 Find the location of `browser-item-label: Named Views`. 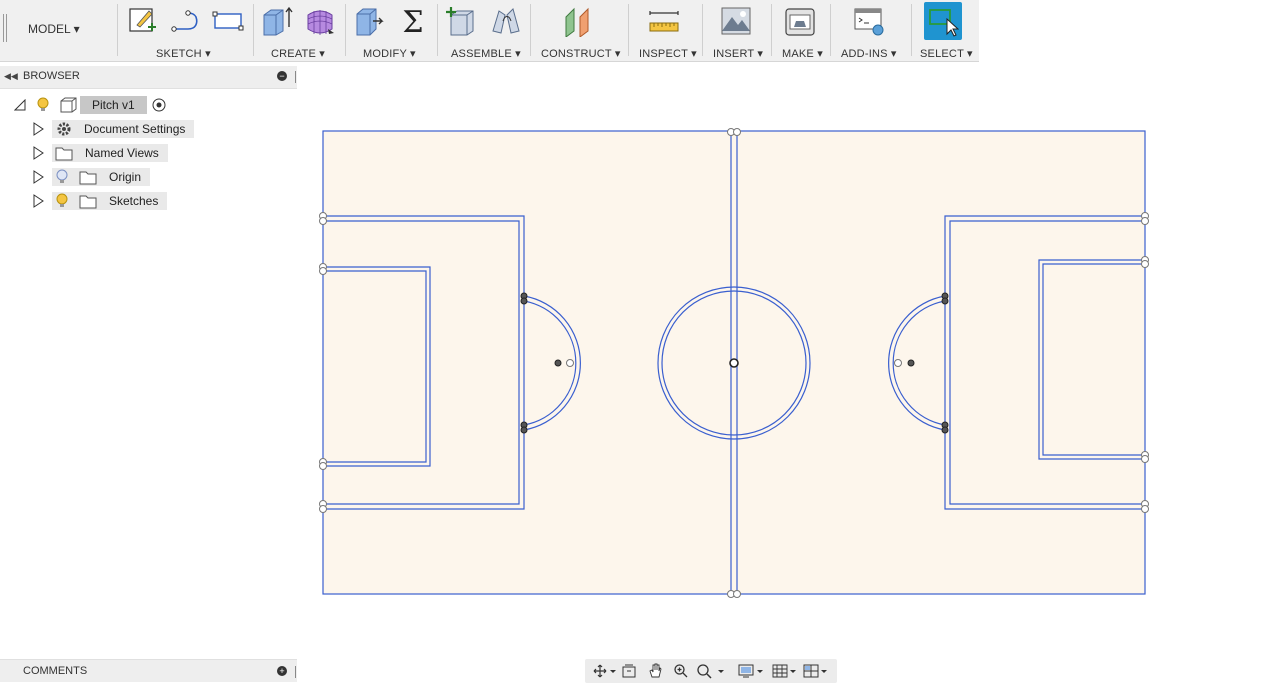

browser-item-label: Named Views is located at coordinates (120, 153).